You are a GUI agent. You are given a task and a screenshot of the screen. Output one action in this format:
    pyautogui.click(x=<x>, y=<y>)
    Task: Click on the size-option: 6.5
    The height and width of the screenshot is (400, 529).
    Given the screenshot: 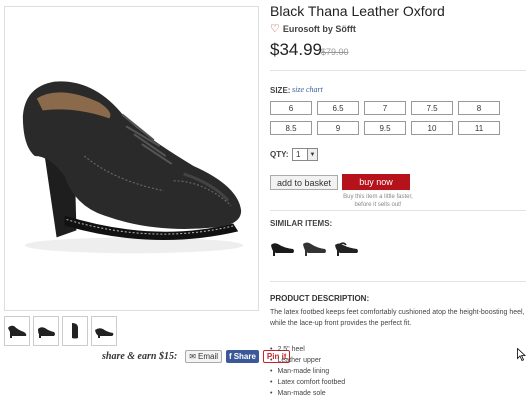 What is the action you would take?
    pyautogui.click(x=338, y=108)
    